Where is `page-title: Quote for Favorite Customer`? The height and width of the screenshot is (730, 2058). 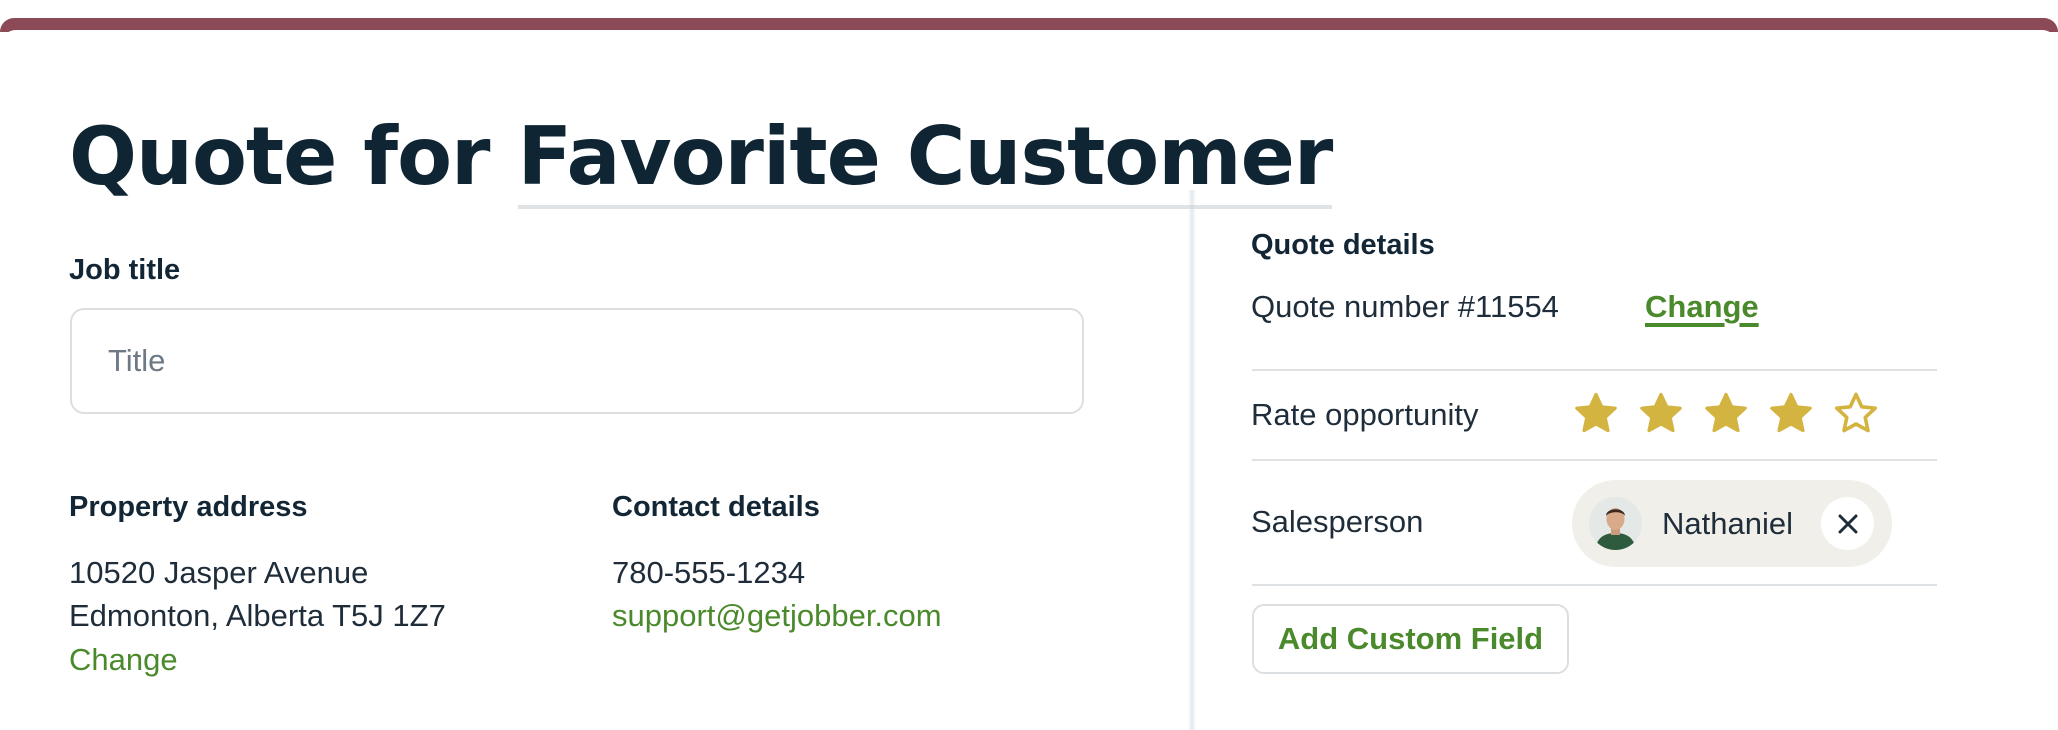 page-title: Quote for Favorite Customer is located at coordinates (701, 159).